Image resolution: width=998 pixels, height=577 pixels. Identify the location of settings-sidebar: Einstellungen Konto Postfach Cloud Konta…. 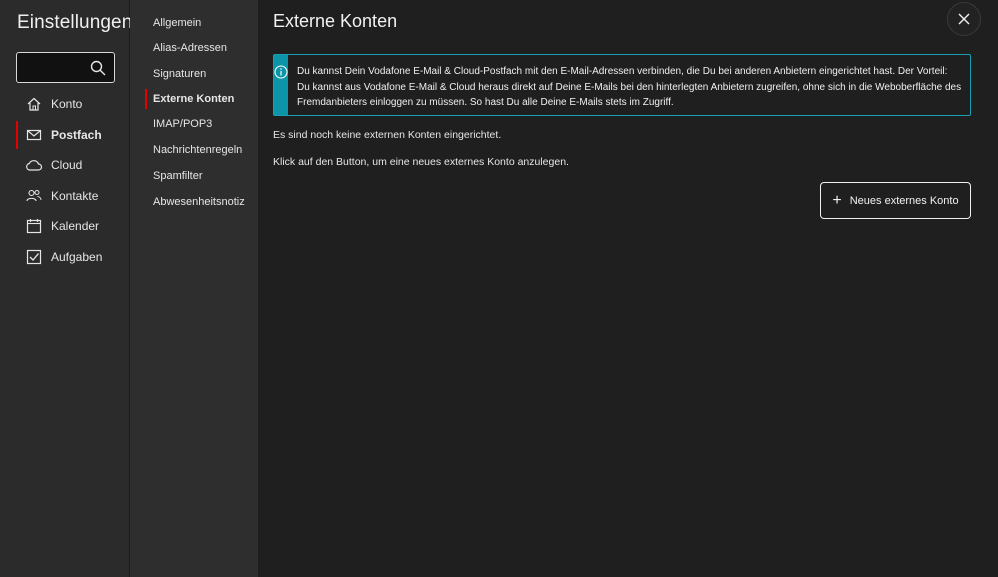
(66, 288).